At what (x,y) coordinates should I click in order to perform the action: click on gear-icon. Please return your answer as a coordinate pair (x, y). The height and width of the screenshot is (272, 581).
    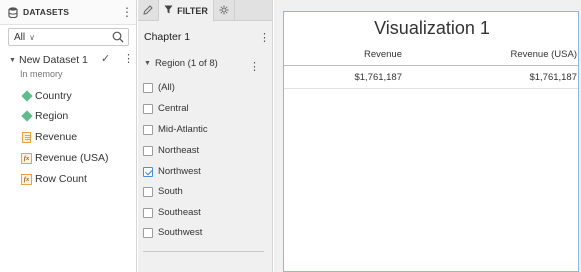
    Looking at the image, I should click on (224, 11).